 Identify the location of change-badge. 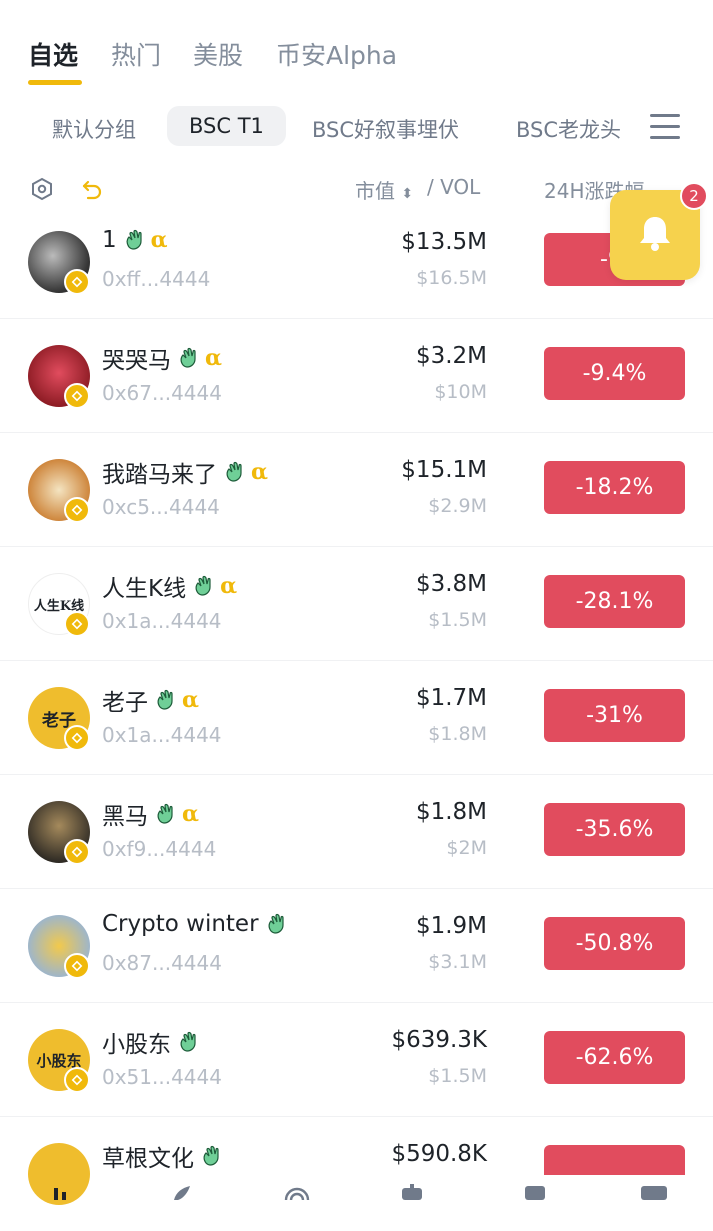
(614, 1160).